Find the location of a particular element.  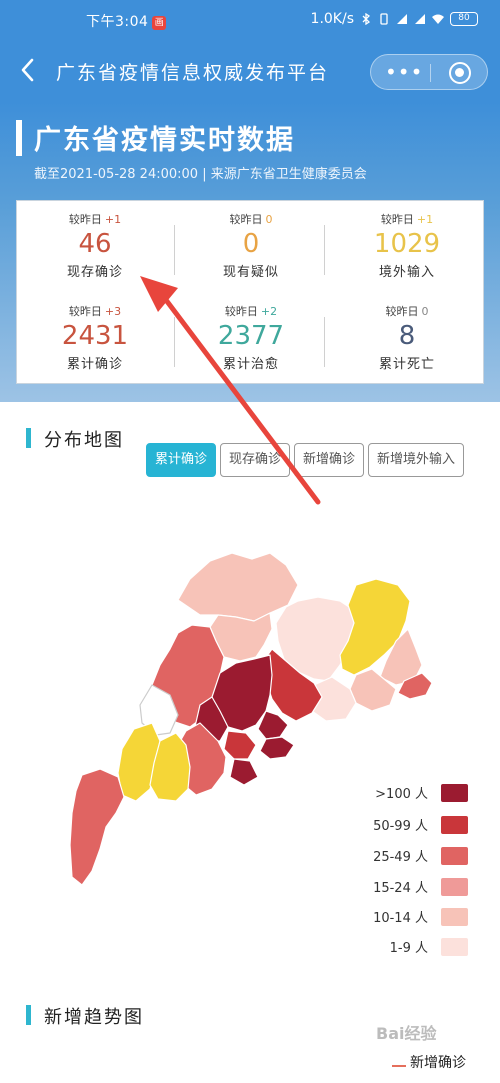

map-tabs: 累计确诊 现存确诊 新增确诊 新增境外输入 is located at coordinates (305, 460).